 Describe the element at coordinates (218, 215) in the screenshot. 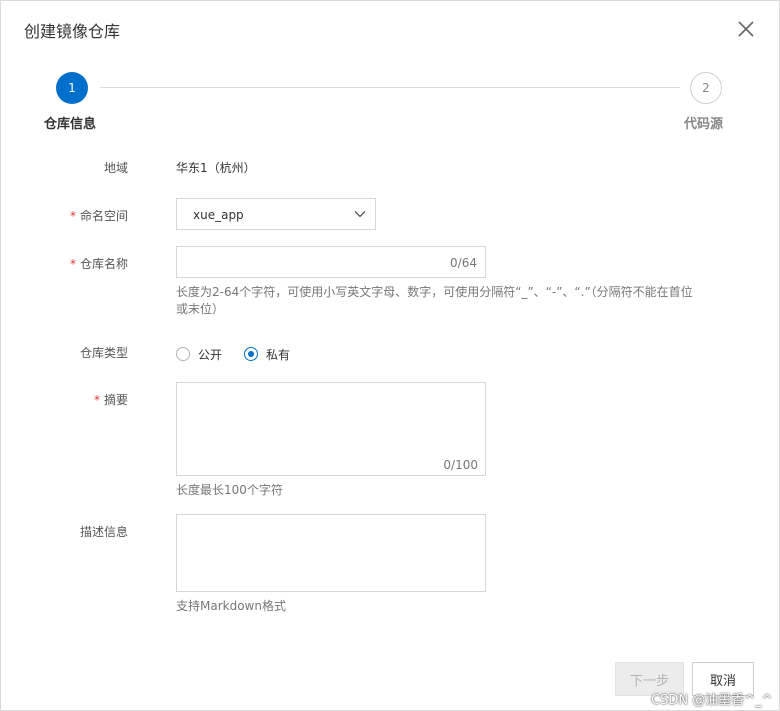

I see `namespace-select-value: xue_app` at that location.